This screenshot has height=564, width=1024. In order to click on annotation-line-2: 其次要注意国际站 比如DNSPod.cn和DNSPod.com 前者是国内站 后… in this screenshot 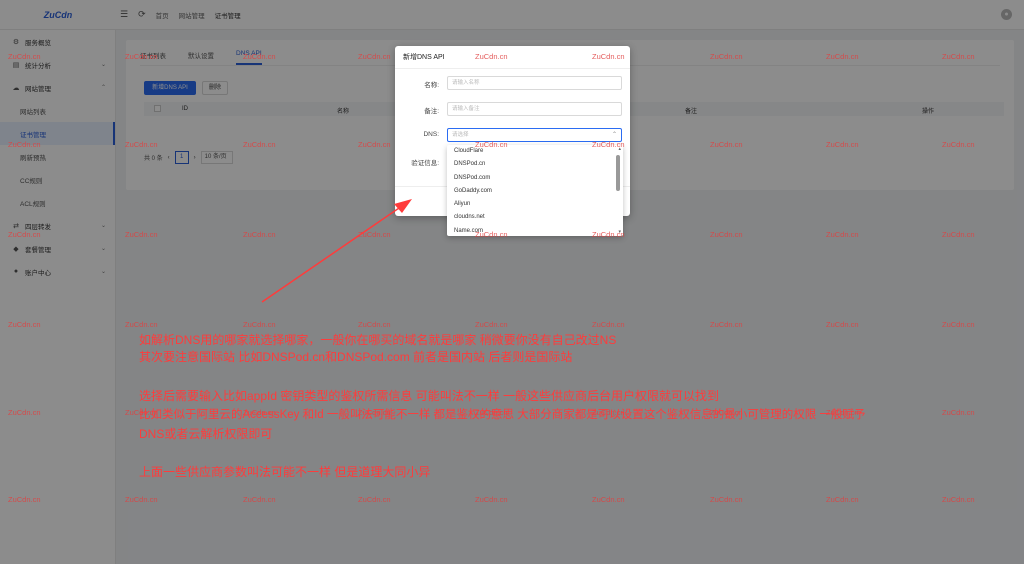, I will do `click(356, 357)`.